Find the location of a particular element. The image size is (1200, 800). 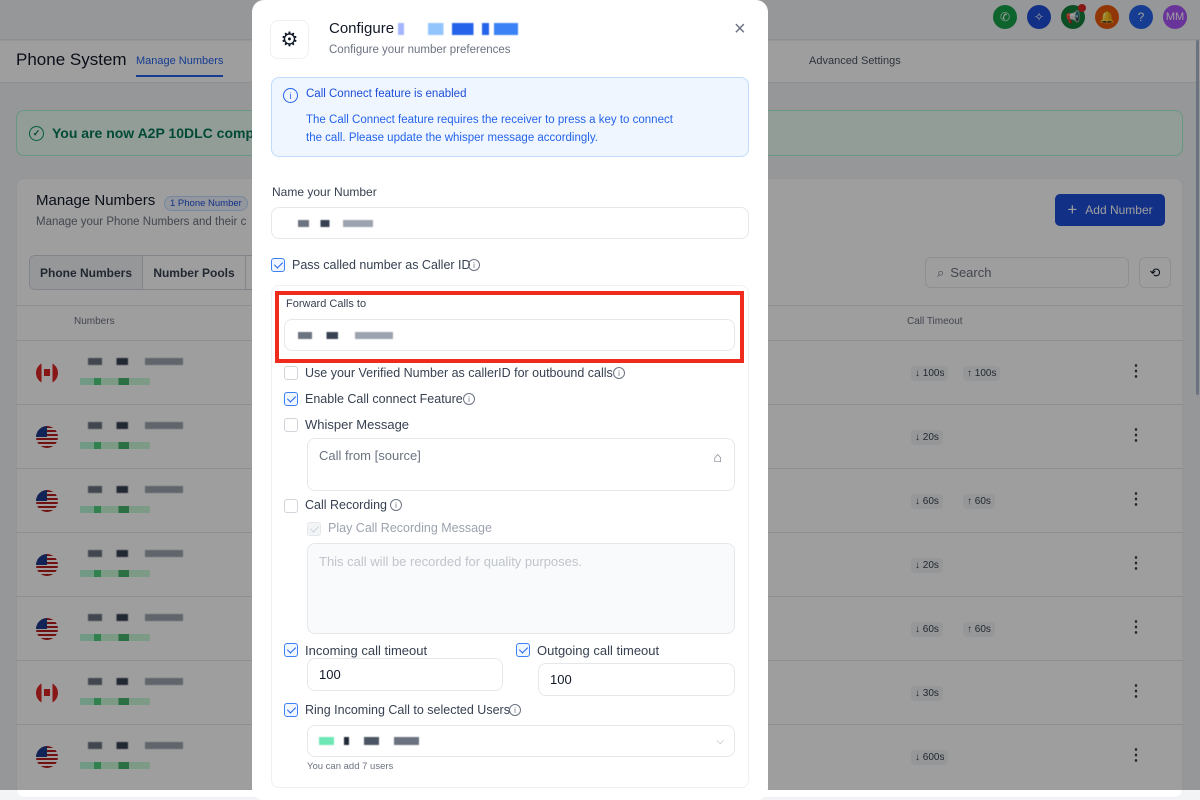

play-recording-checkbox is located at coordinates (314, 529).